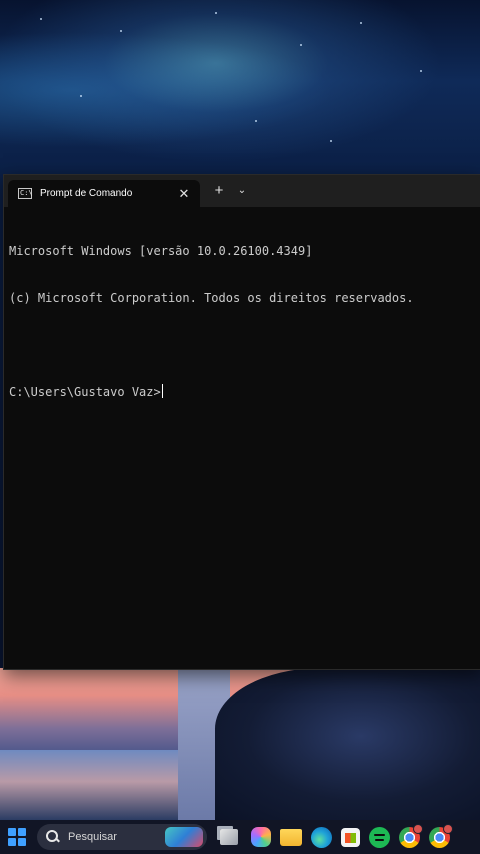 This screenshot has height=854, width=480. I want to click on chevron-down-icon: ⌄, so click(242, 191).